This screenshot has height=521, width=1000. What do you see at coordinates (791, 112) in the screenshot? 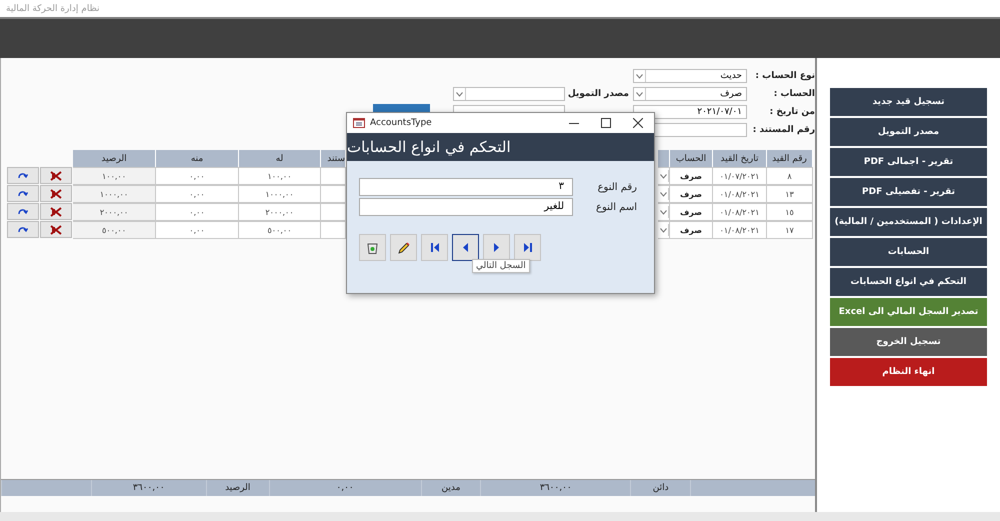
I see `from-date-label: من تاريخ :` at bounding box center [791, 112].